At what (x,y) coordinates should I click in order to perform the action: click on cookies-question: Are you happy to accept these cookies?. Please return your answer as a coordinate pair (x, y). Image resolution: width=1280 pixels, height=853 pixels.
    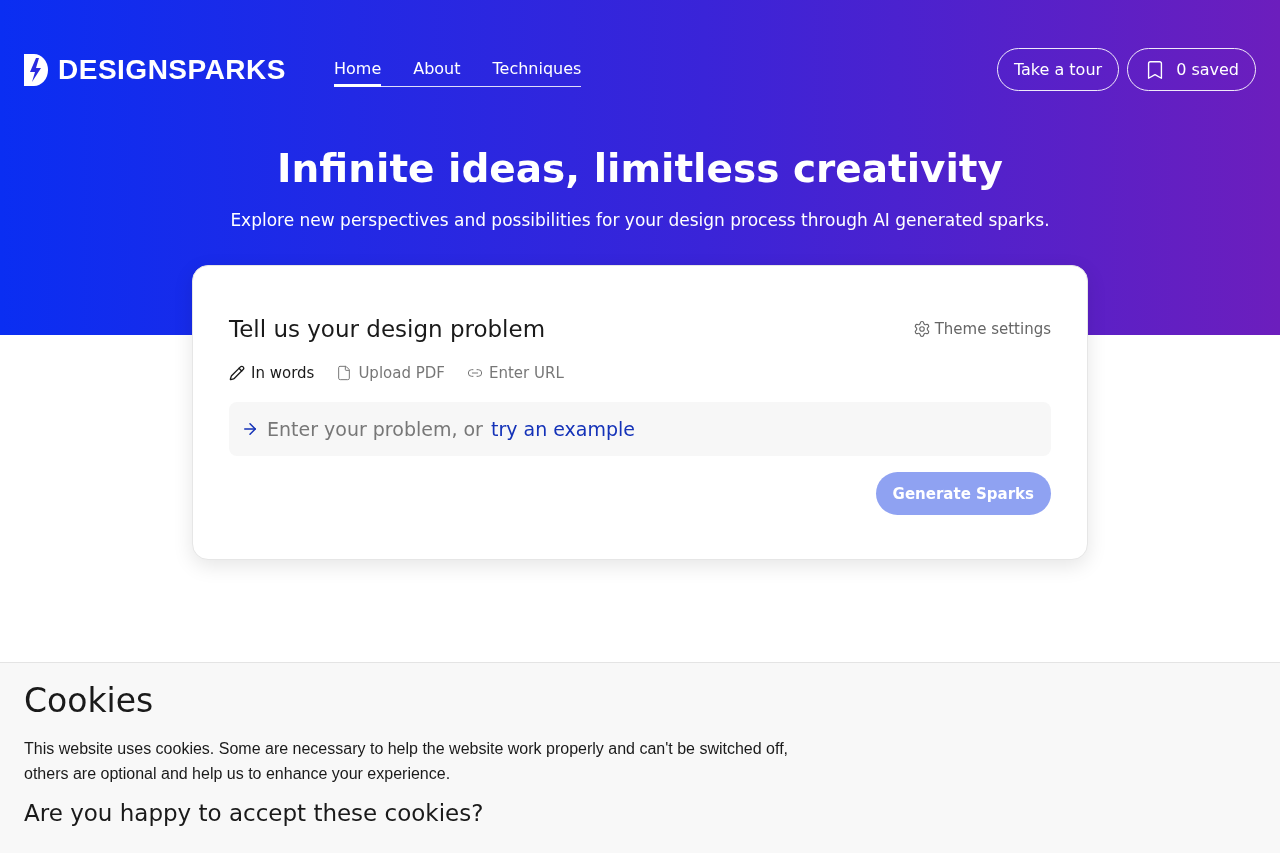
    Looking at the image, I should click on (254, 813).